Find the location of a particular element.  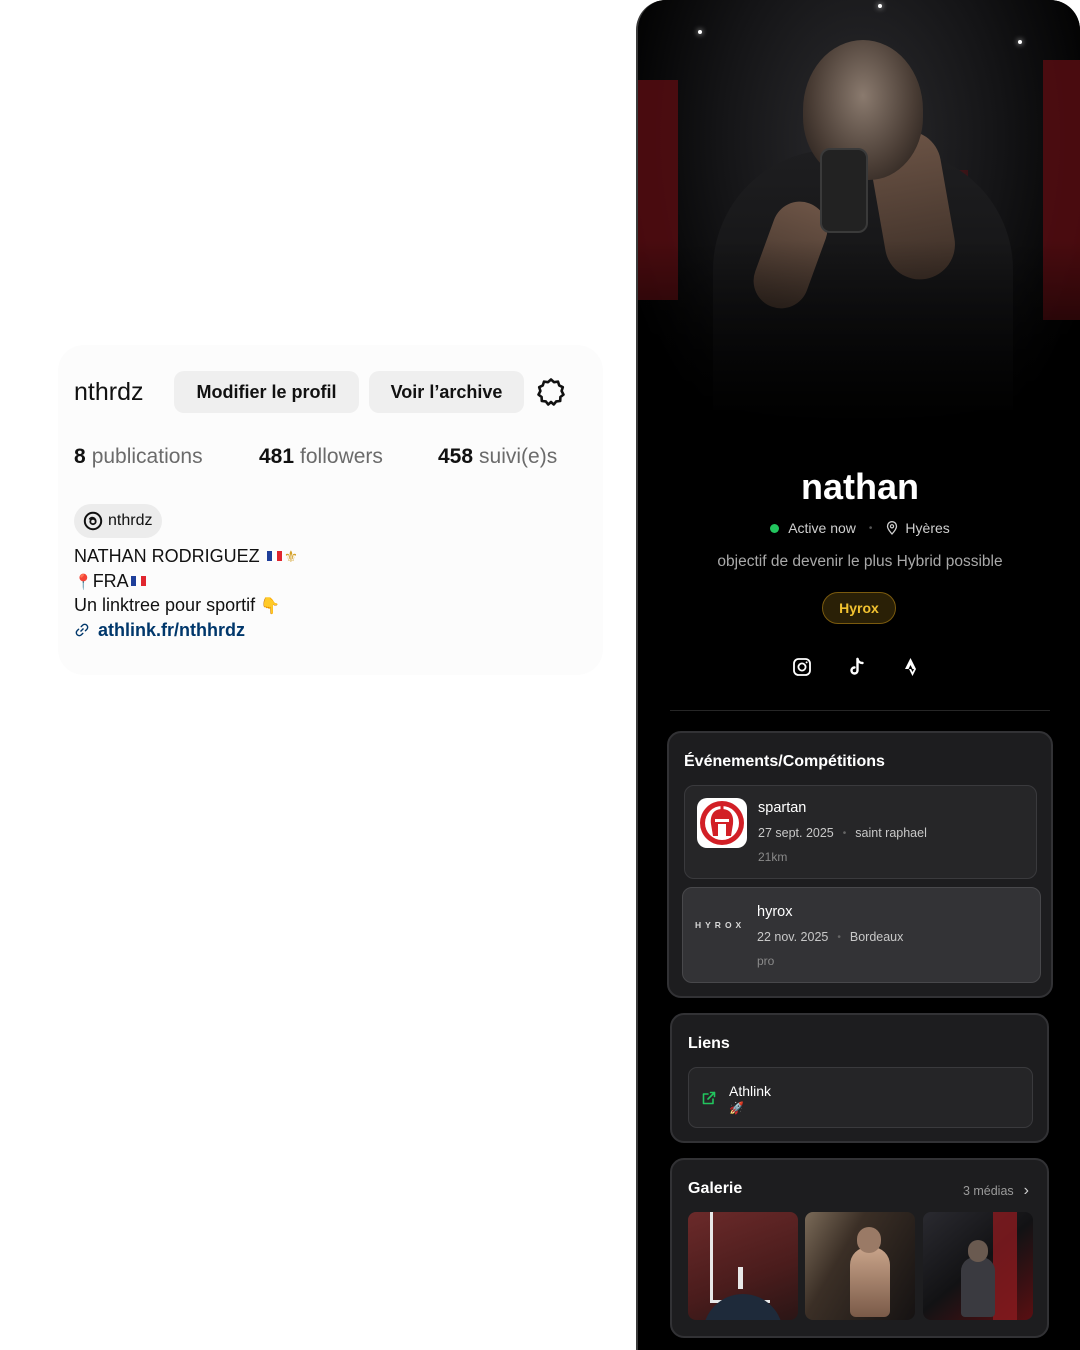

event-place: Bordeaux is located at coordinates (876, 937).